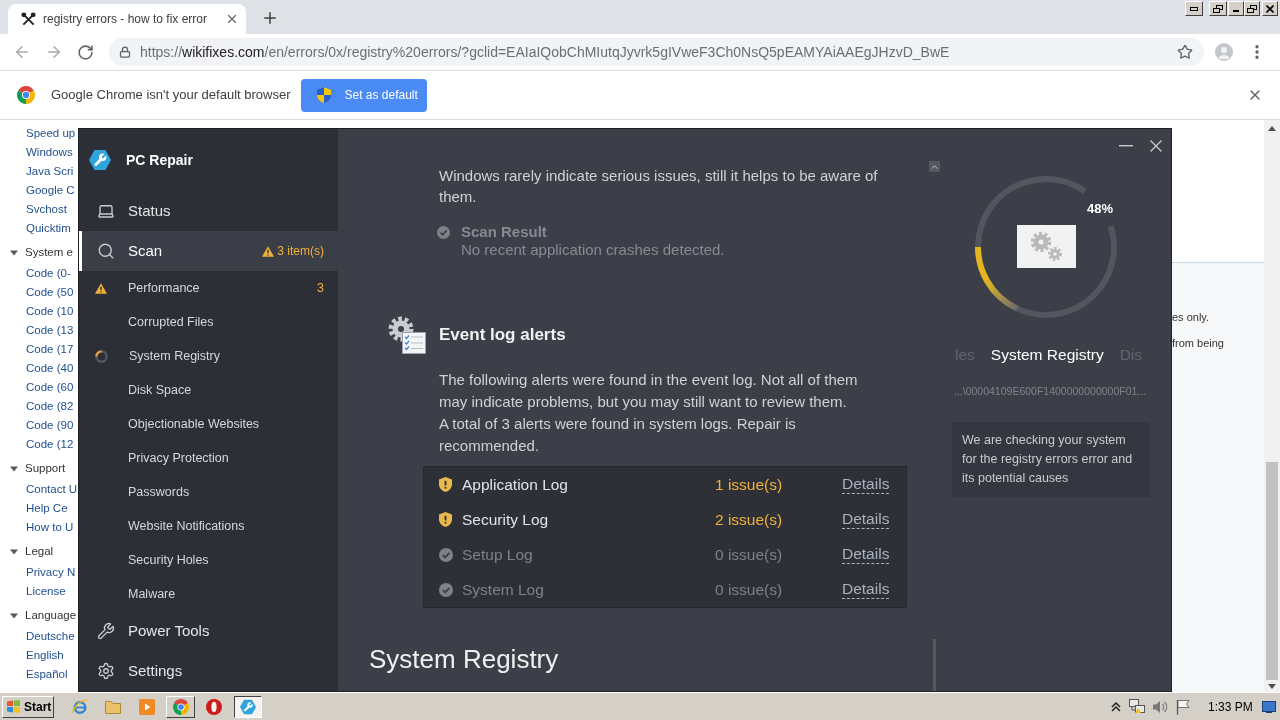 This screenshot has height=720, width=1280. What do you see at coordinates (45, 469) in the screenshot?
I see `tree-group-label: Support` at bounding box center [45, 469].